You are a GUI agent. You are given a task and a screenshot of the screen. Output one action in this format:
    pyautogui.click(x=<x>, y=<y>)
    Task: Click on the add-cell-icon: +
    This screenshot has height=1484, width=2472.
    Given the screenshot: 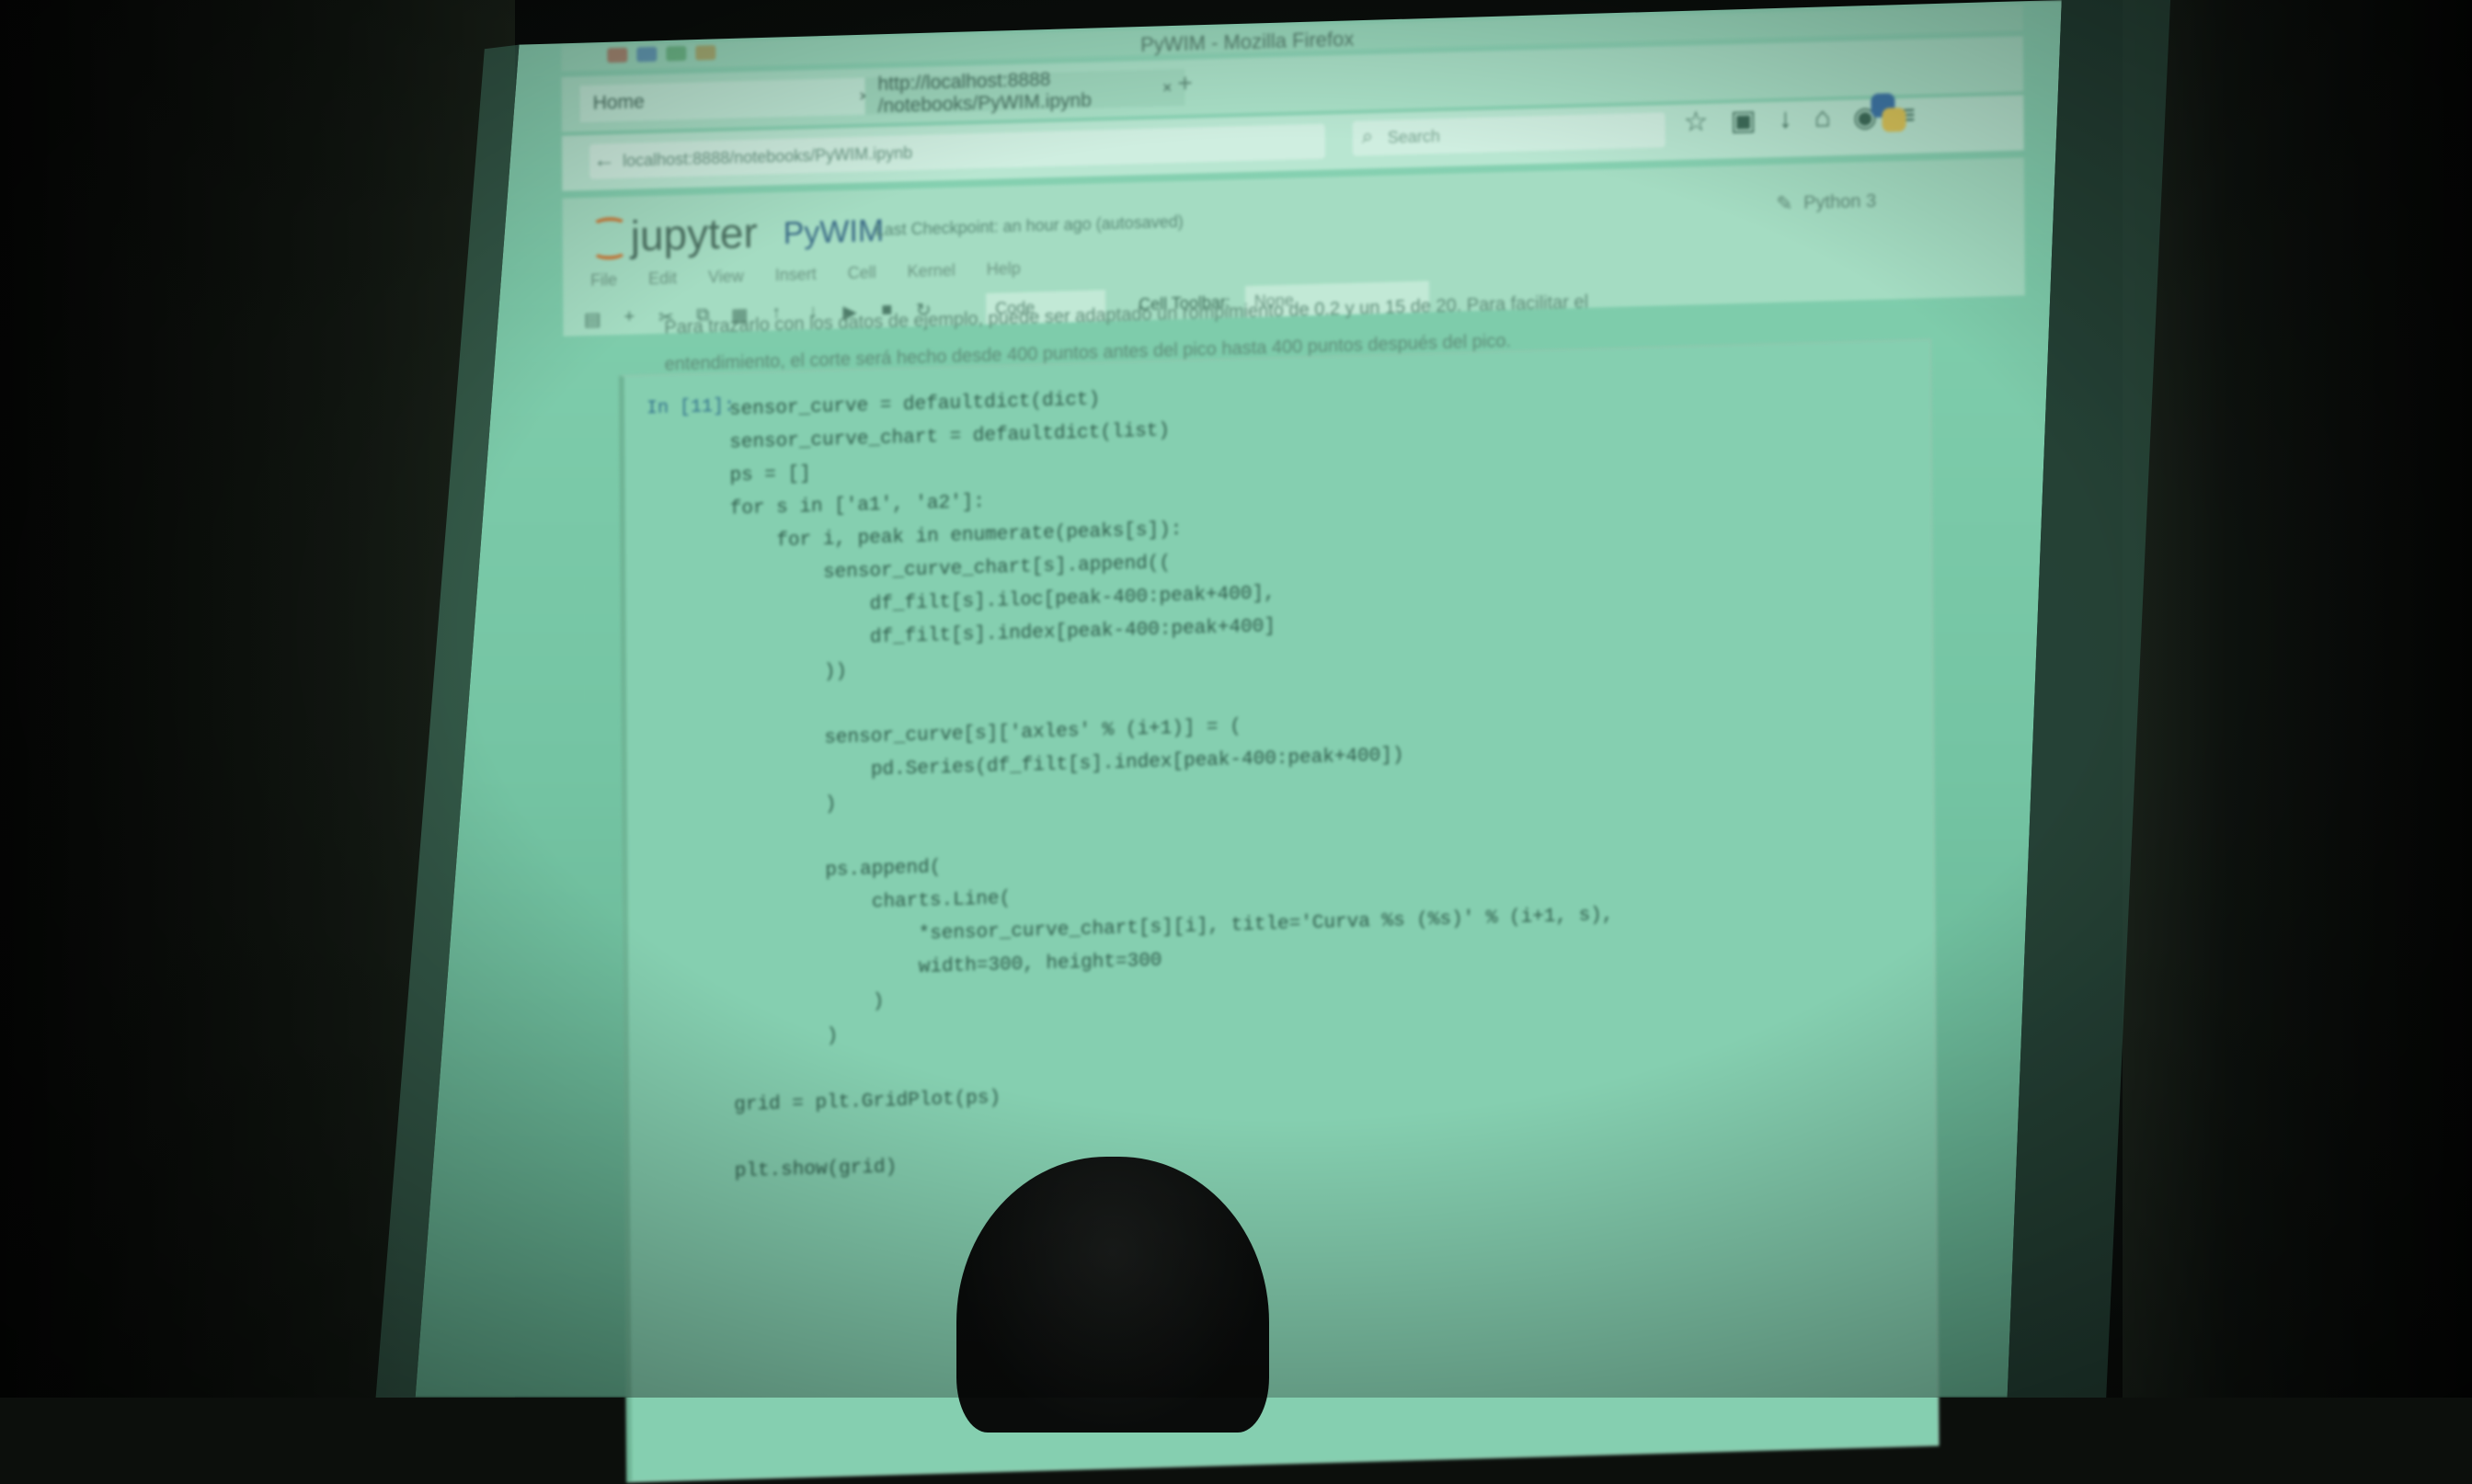 What is the action you would take?
    pyautogui.click(x=629, y=318)
    